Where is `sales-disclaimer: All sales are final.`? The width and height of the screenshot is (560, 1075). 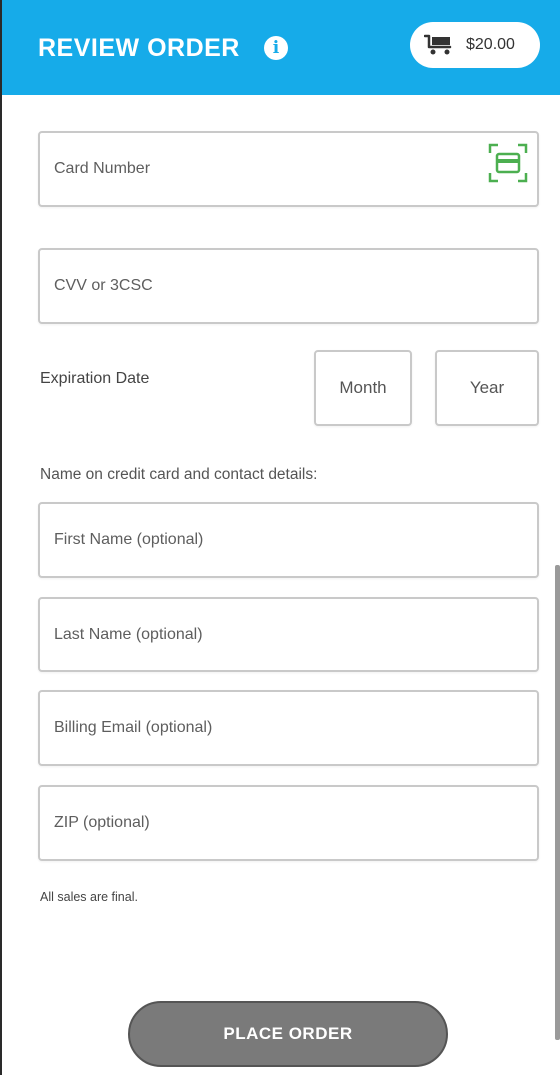 sales-disclaimer: All sales are final. is located at coordinates (89, 897).